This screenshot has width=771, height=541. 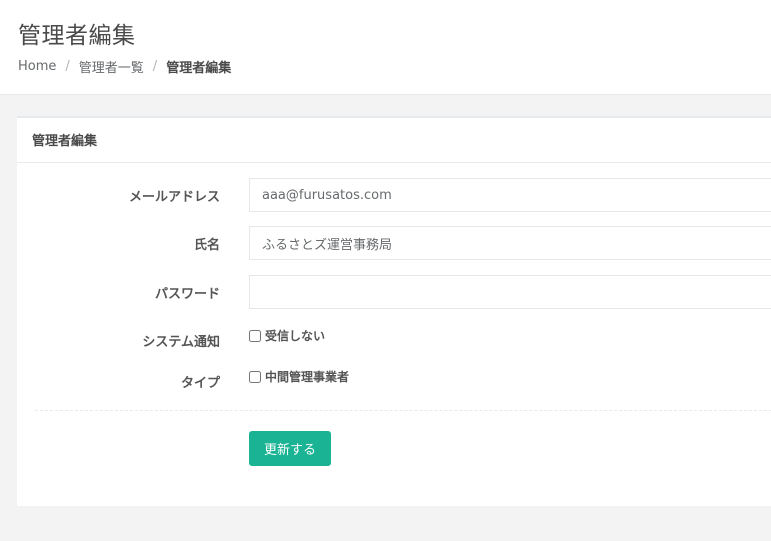 What do you see at coordinates (403, 410) in the screenshot?
I see `form-divider` at bounding box center [403, 410].